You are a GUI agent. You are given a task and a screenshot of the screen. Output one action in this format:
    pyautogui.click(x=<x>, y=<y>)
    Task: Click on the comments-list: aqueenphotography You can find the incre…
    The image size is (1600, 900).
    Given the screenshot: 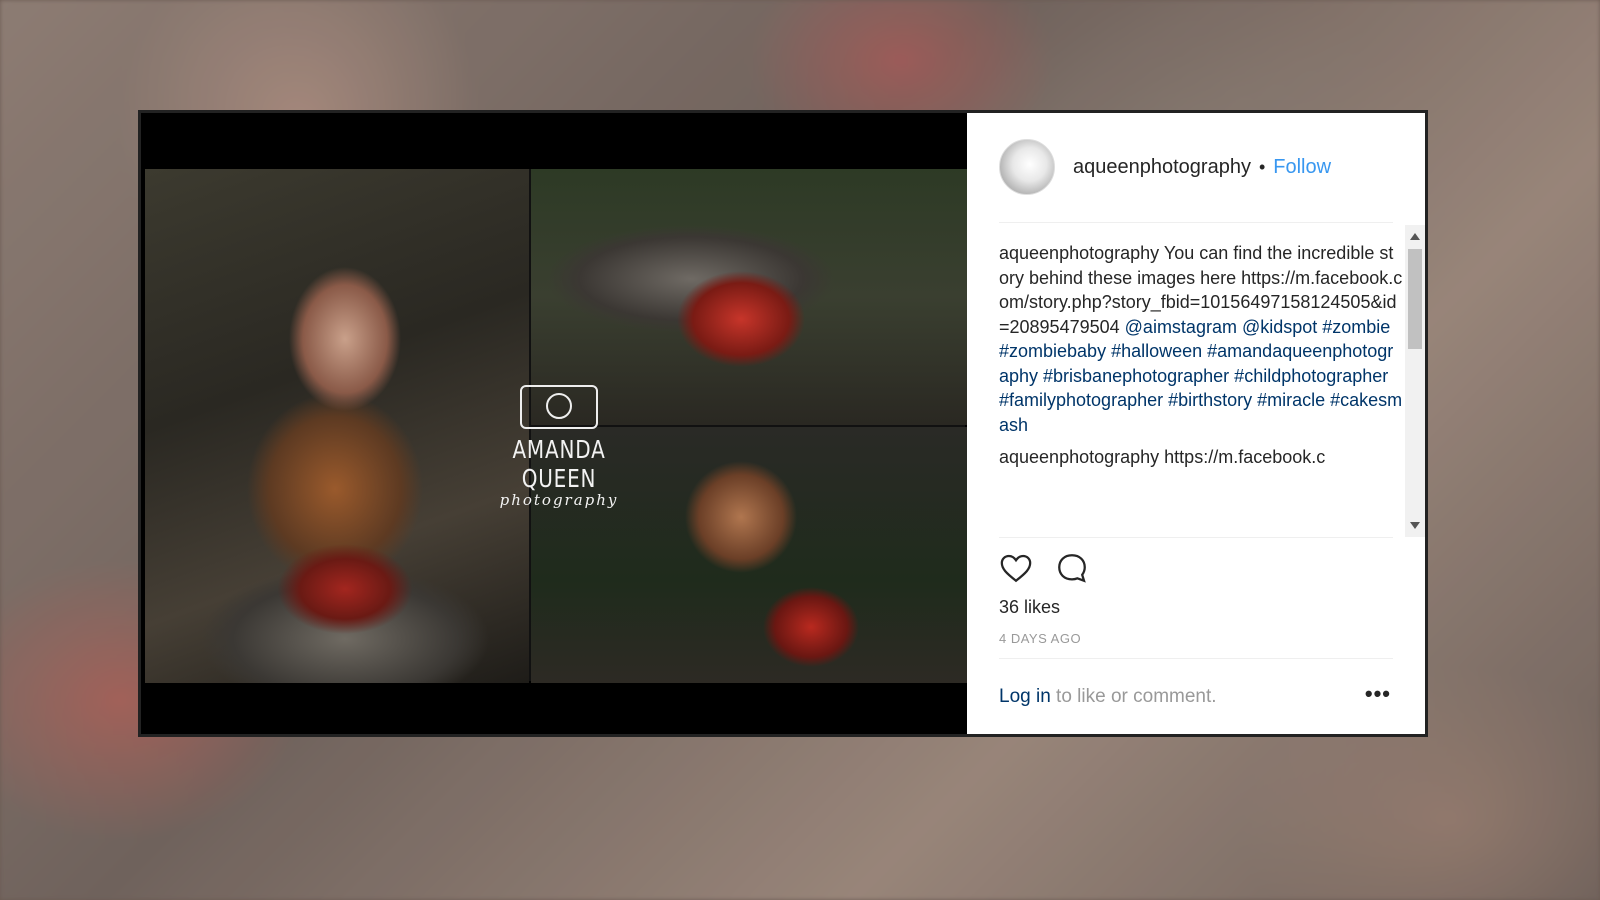 What is the action you would take?
    pyautogui.click(x=1201, y=381)
    